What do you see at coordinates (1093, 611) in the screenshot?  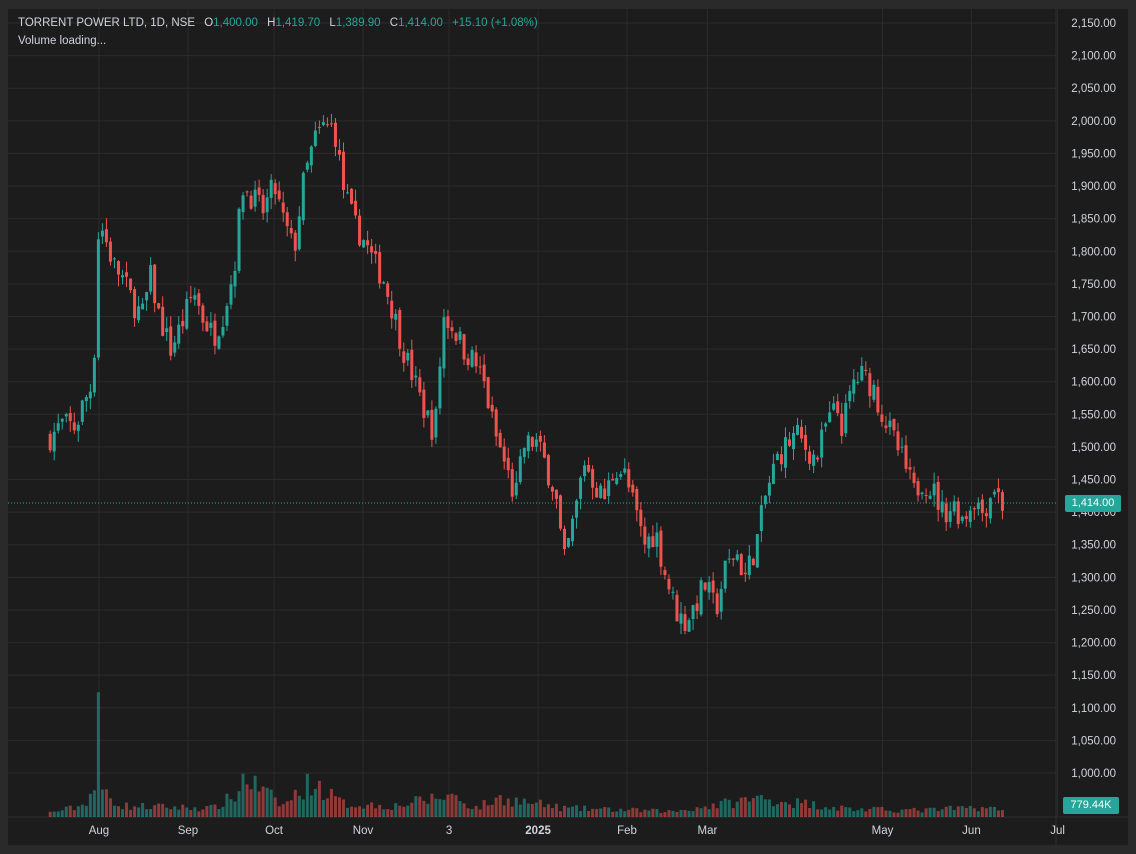 I see `y-tick-label: 1,250.00` at bounding box center [1093, 611].